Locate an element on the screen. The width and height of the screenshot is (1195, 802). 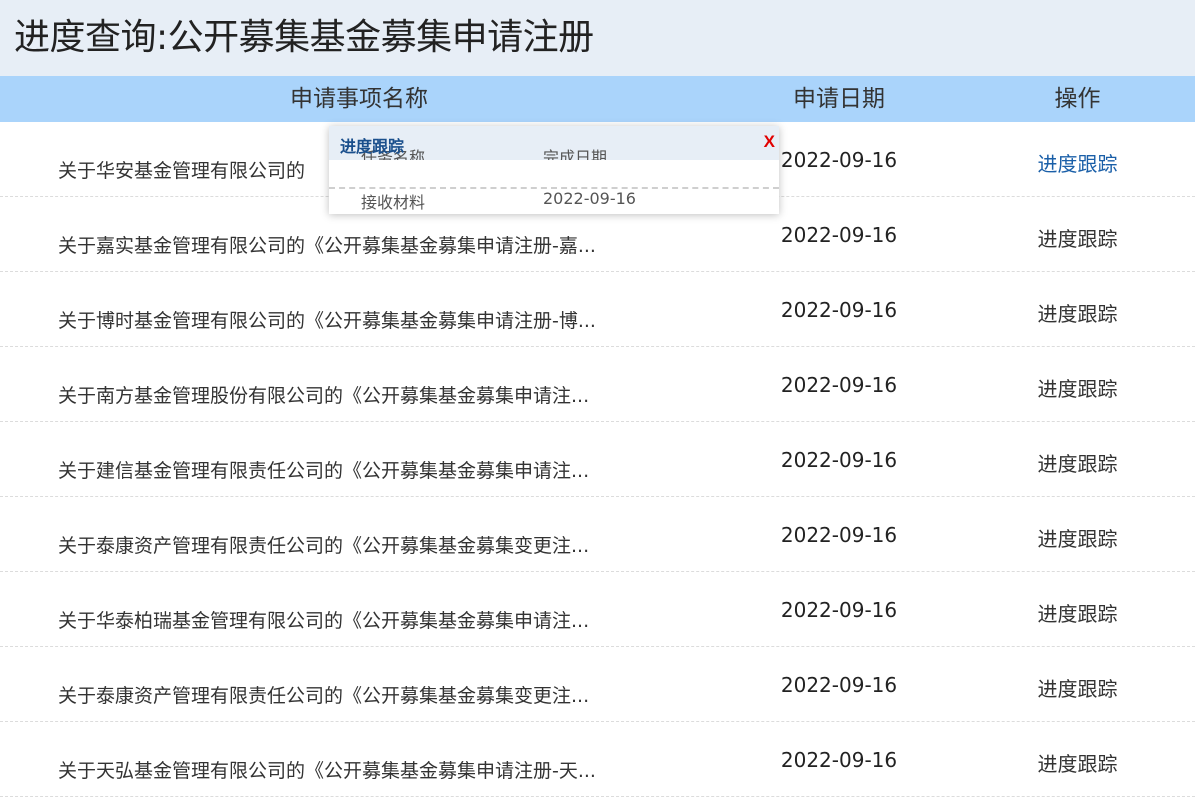
popup-finish-date: 2022-09-16 is located at coordinates (589, 198).